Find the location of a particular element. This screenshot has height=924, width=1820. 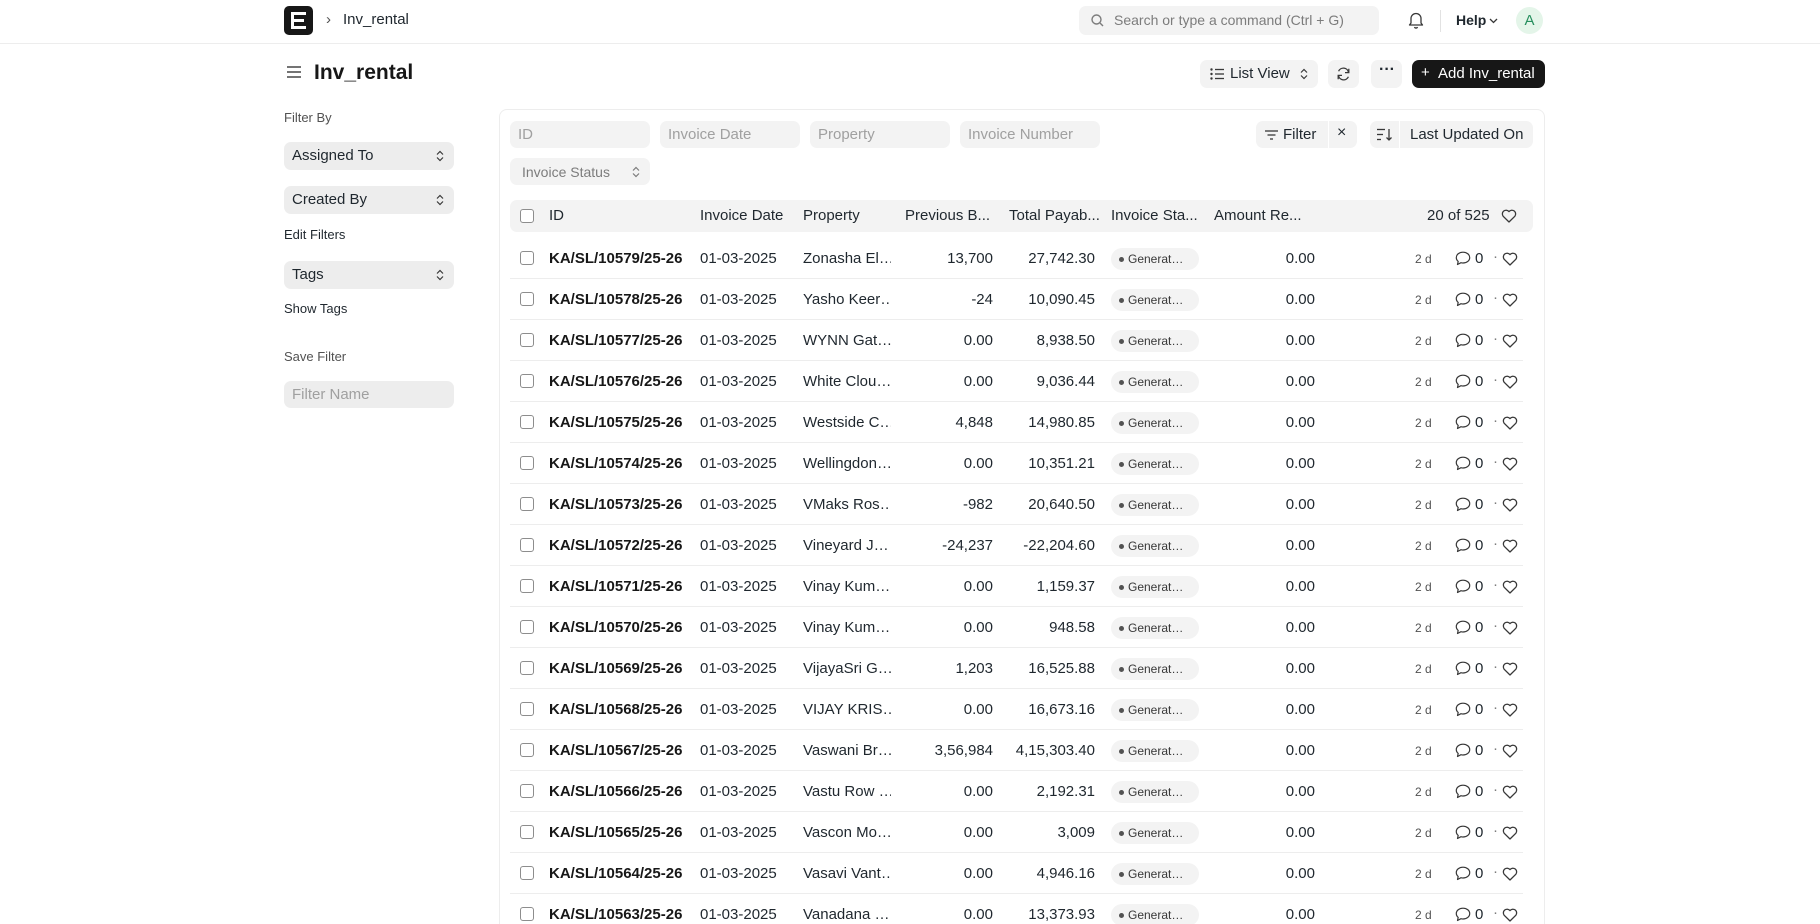

created-by-select: Created By is located at coordinates (369, 200).